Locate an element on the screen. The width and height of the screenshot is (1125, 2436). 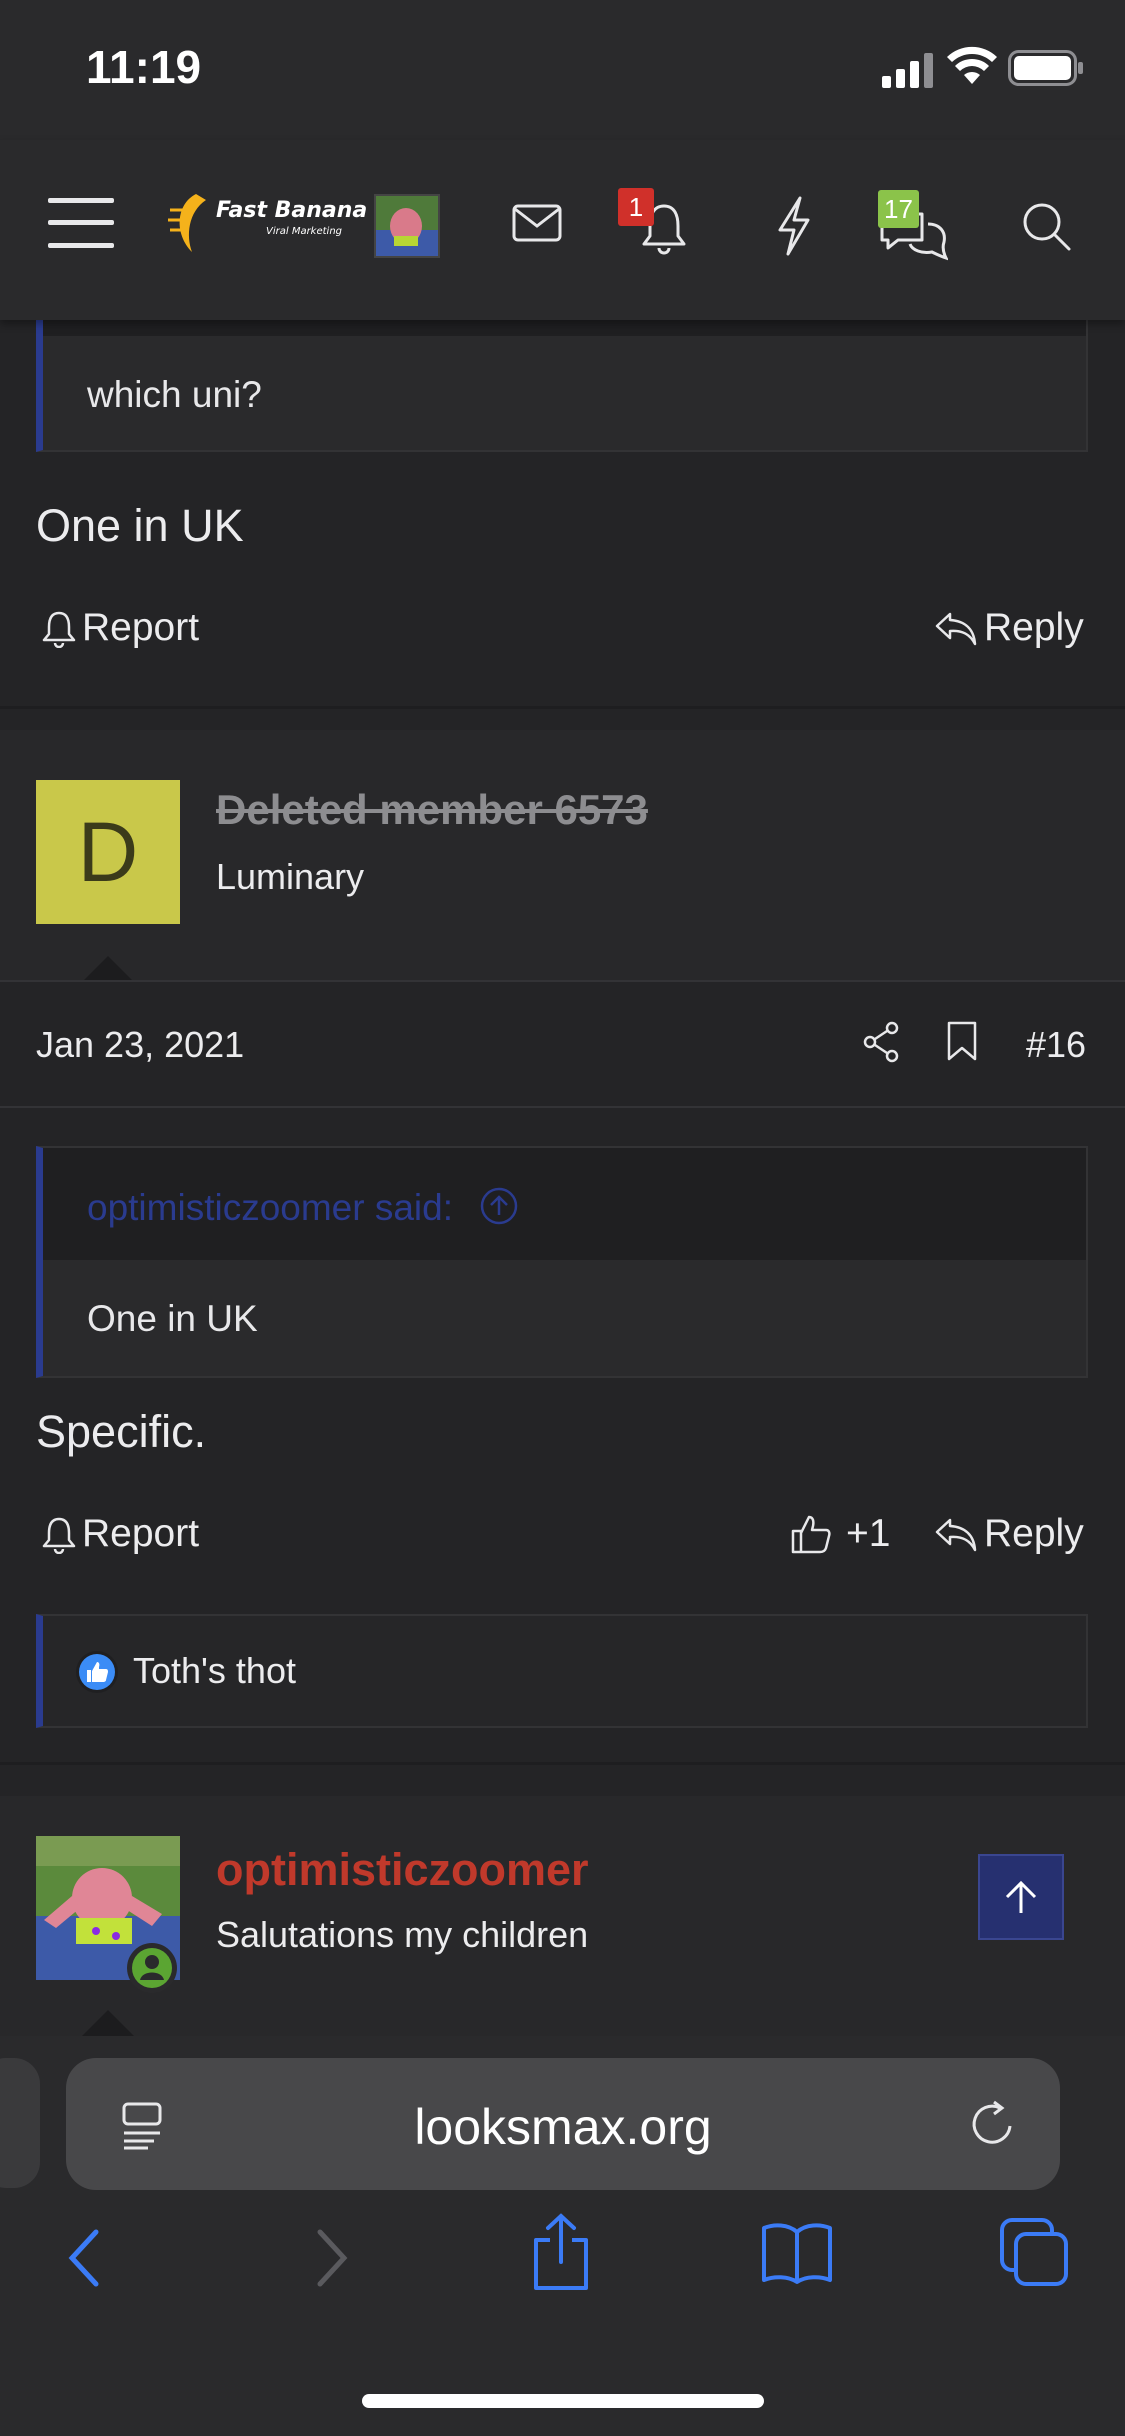
quote-author: optimisticzoomer said: is located at coordinates (303, 1207).